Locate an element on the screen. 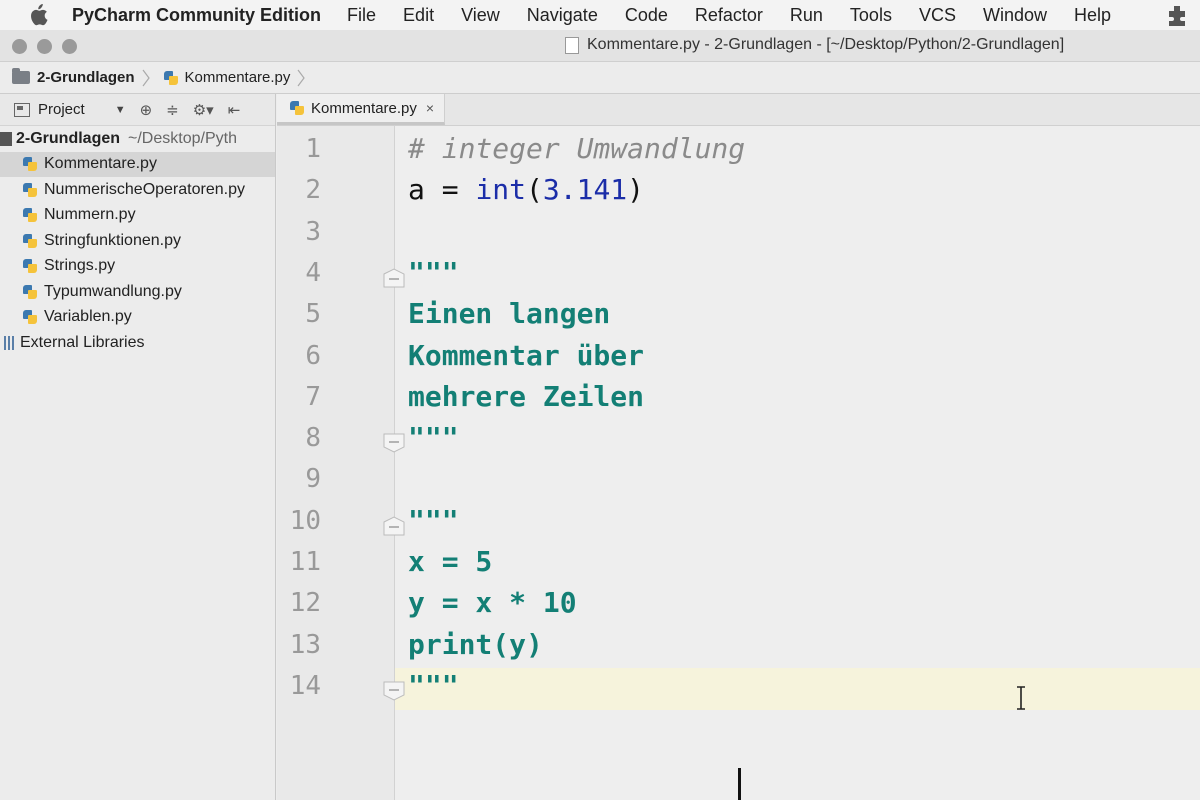  ibeam-cursor-icon is located at coordinates (1021, 698).